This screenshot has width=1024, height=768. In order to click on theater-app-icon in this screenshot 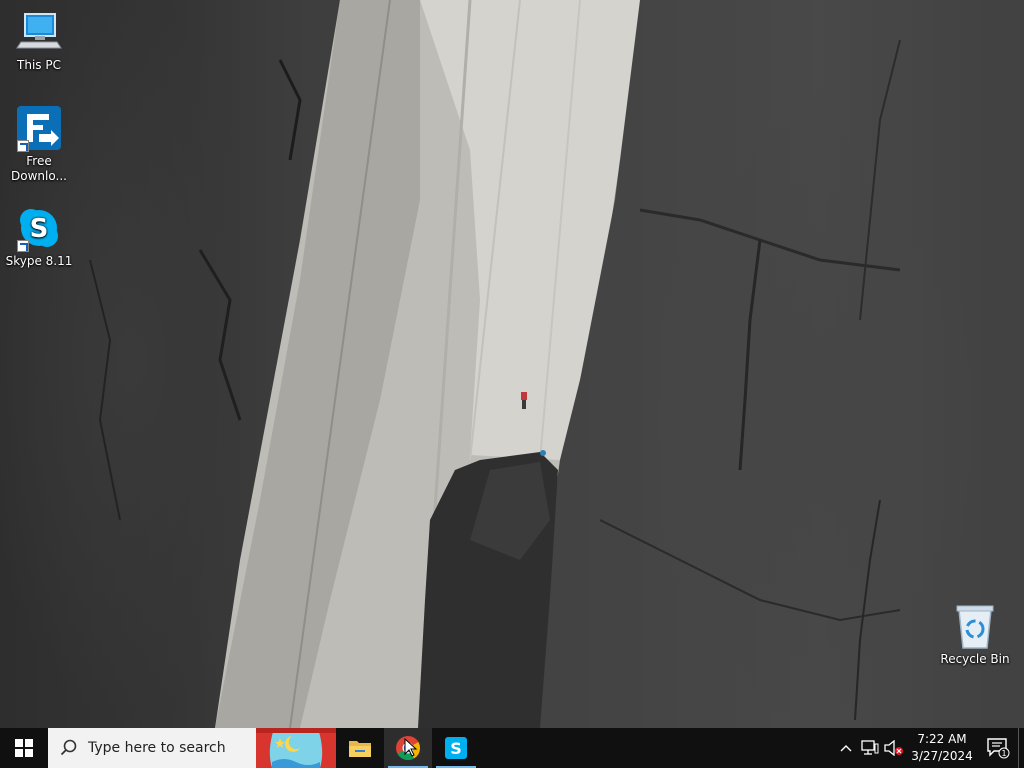, I will do `click(296, 748)`.